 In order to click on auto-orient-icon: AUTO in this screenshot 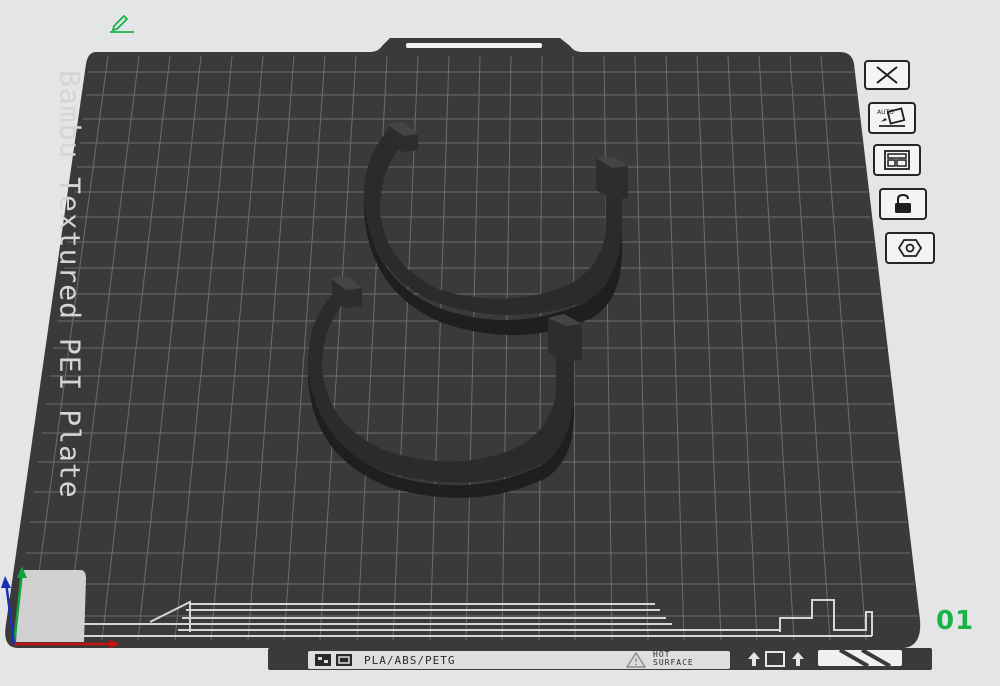, I will do `click(892, 118)`.